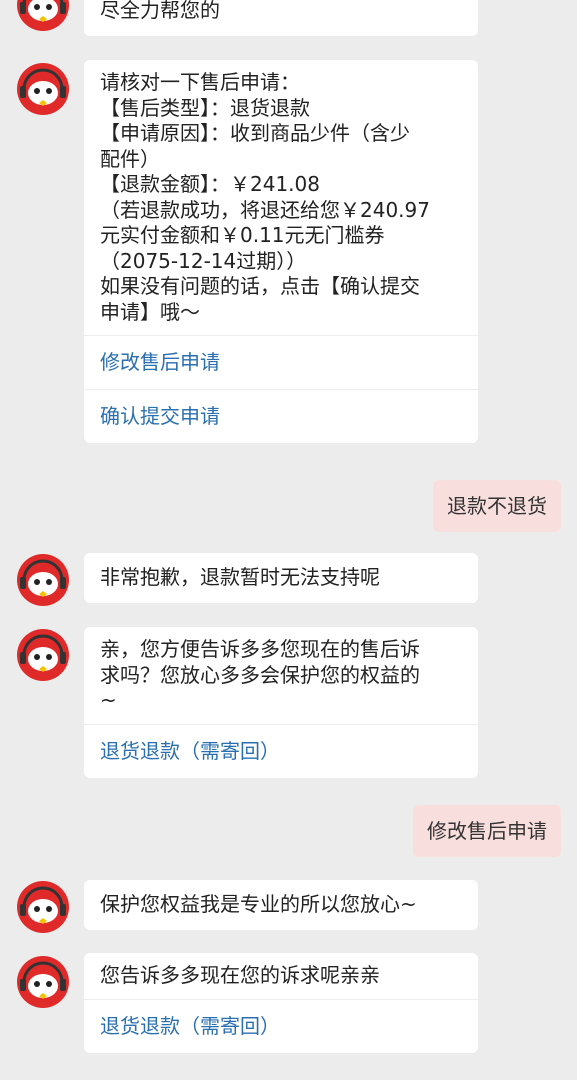 The image size is (577, 1080). I want to click on user-message: 修改售后申请, so click(487, 831).